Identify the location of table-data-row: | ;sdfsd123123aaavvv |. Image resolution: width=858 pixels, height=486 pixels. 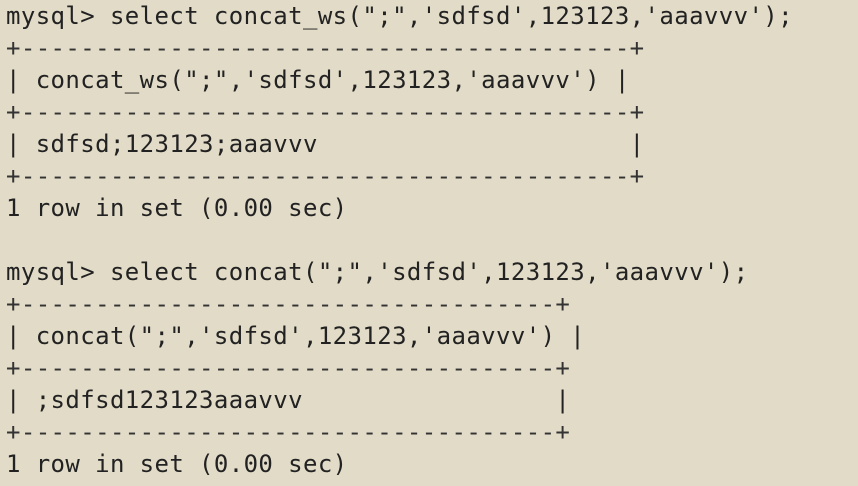
(288, 400).